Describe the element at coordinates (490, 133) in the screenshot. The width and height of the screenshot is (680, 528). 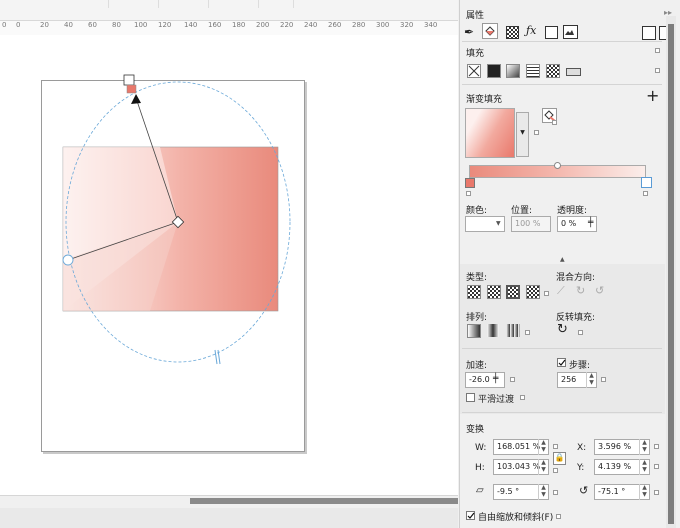
I see `gradient-preview` at that location.